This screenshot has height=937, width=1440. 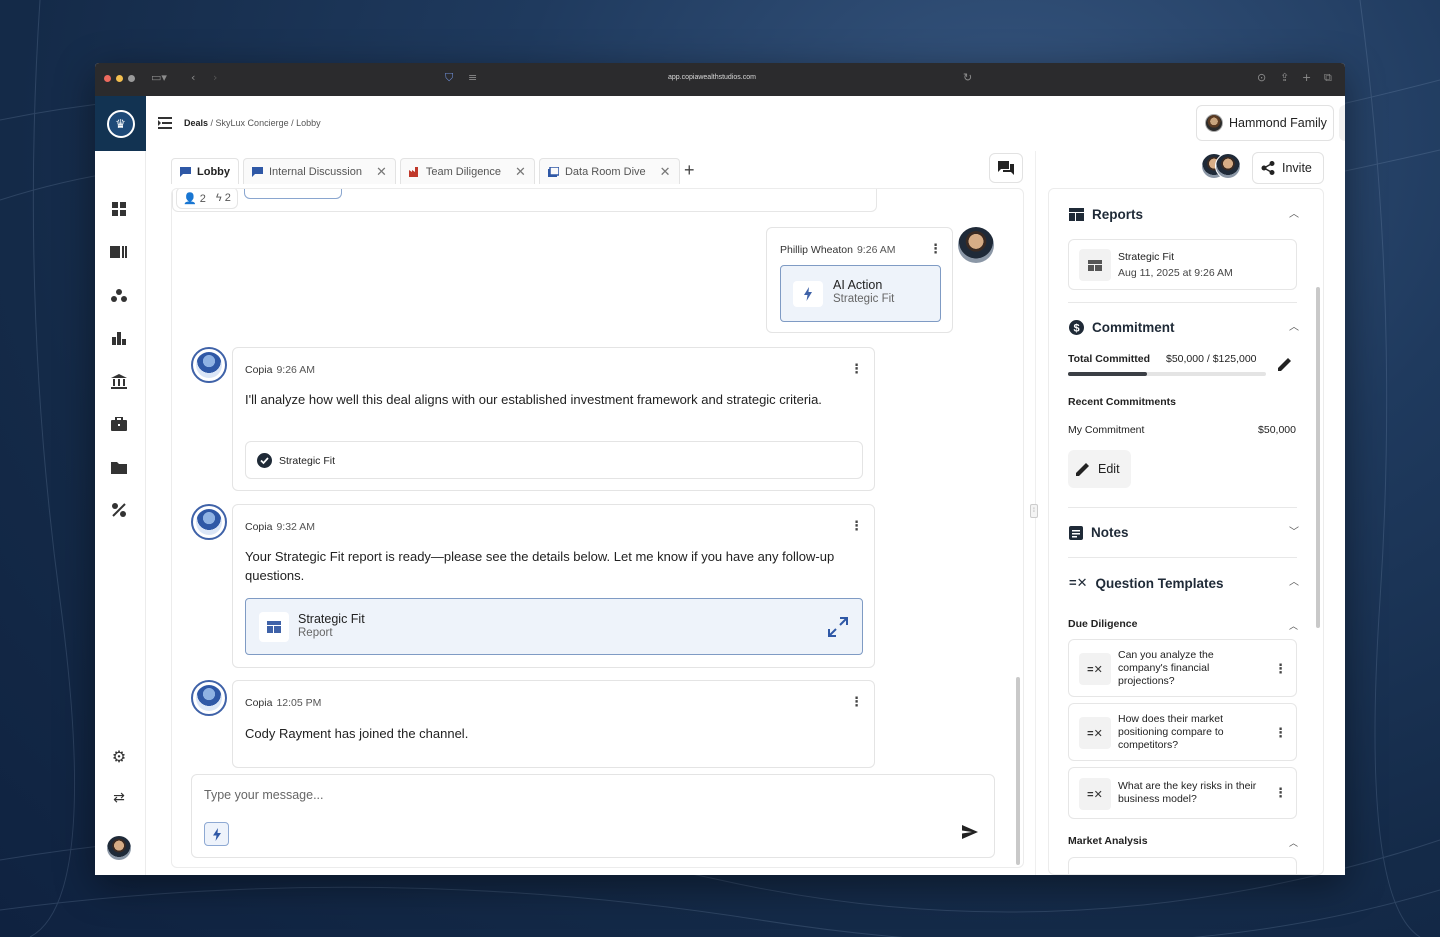 What do you see at coordinates (1318, 457) in the screenshot?
I see `right-panel-scrollbar` at bounding box center [1318, 457].